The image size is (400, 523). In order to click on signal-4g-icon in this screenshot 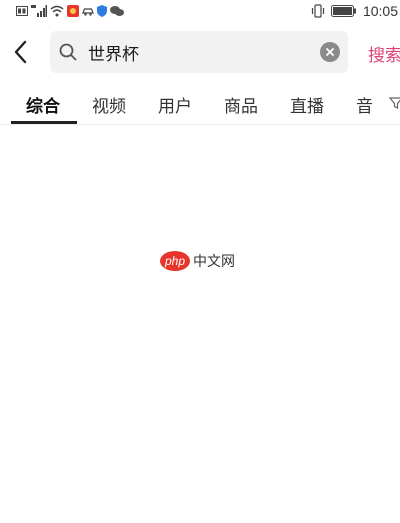, I will do `click(39, 11)`.